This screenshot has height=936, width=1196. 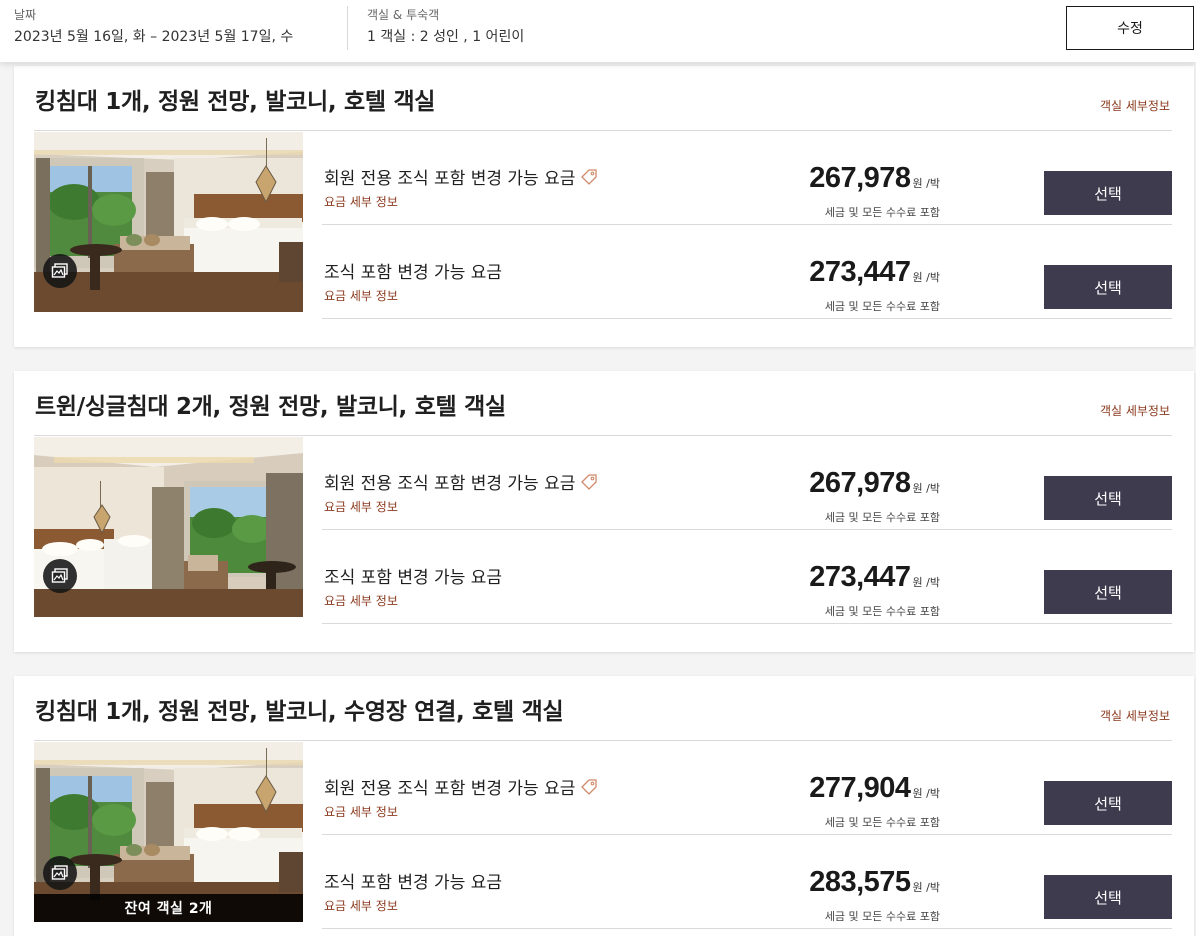 I want to click on date-value: 2023년 5월 16일, 화 – 2023년 5월 17일, 수, so click(x=154, y=37).